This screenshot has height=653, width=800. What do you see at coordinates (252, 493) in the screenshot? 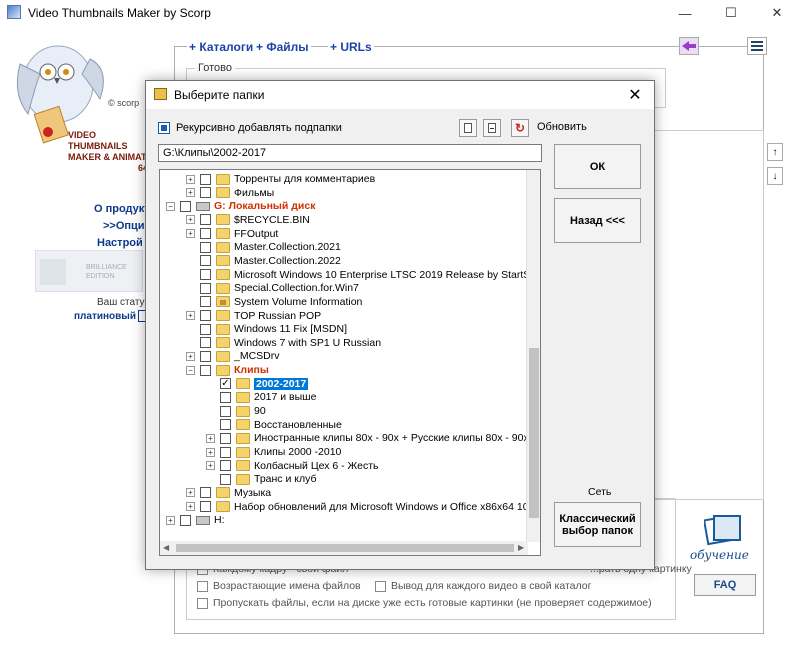
I see `tree-label: Музыка` at bounding box center [252, 493].